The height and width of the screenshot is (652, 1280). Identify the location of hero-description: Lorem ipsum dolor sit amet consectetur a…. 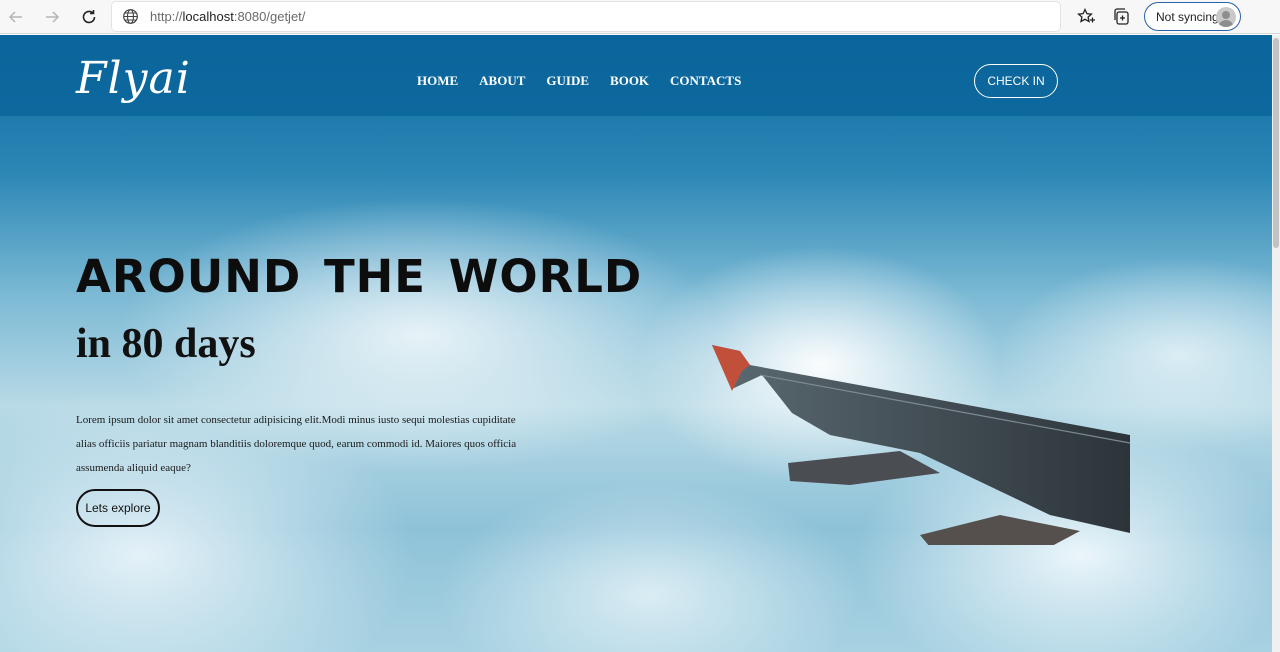
(307, 444).